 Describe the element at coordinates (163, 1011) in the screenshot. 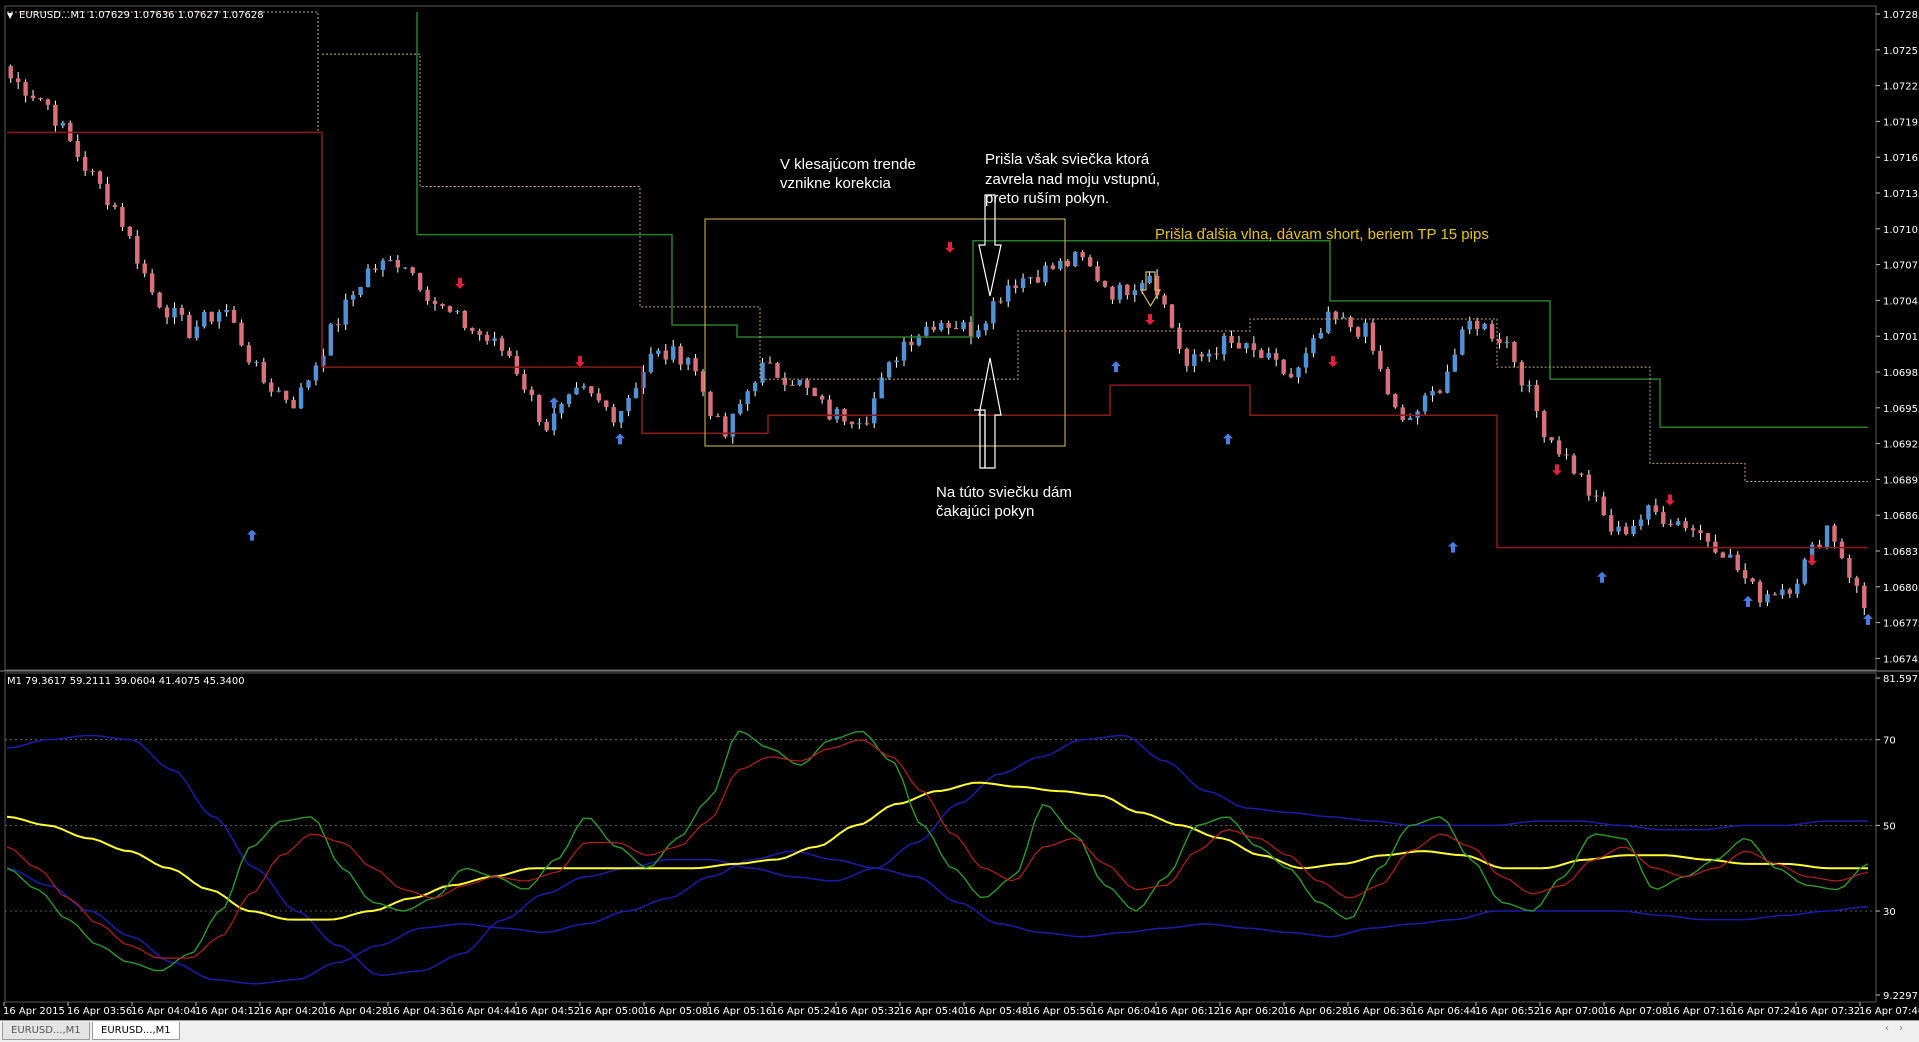

I see `time-axis-label: 16 Apr 04:04` at that location.